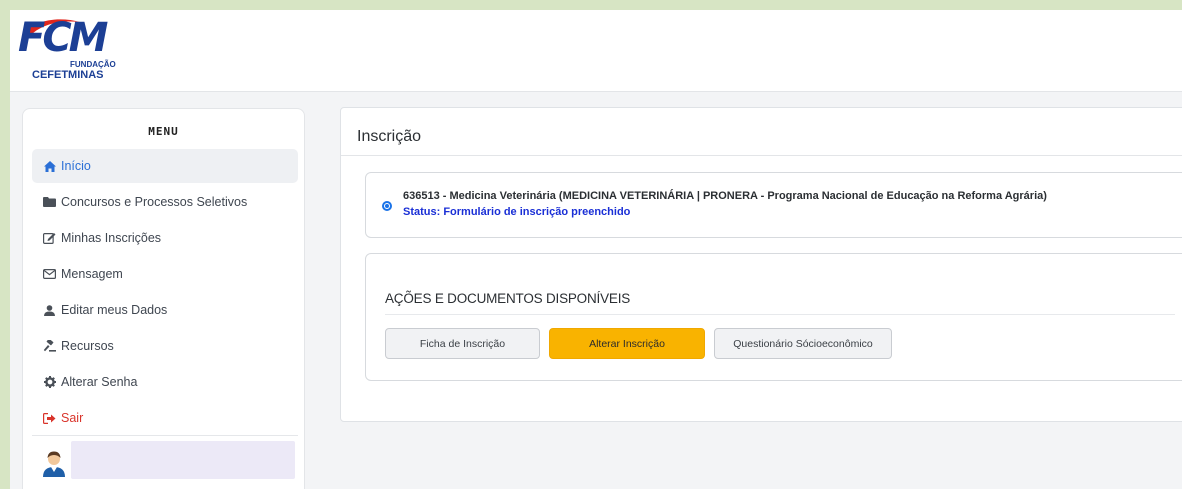 This screenshot has width=1182, height=489. Describe the element at coordinates (165, 418) in the screenshot. I see `sidebar-item-sair: Sair` at that location.